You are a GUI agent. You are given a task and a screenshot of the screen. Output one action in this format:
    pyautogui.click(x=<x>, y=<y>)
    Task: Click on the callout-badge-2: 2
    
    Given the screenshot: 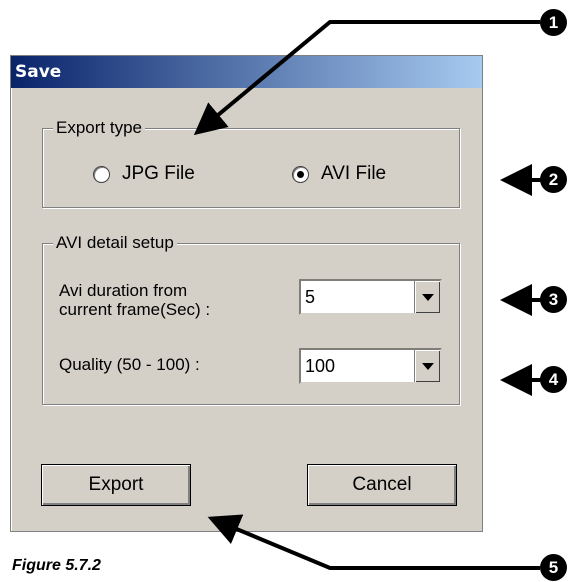 What is the action you would take?
    pyautogui.click(x=553, y=179)
    